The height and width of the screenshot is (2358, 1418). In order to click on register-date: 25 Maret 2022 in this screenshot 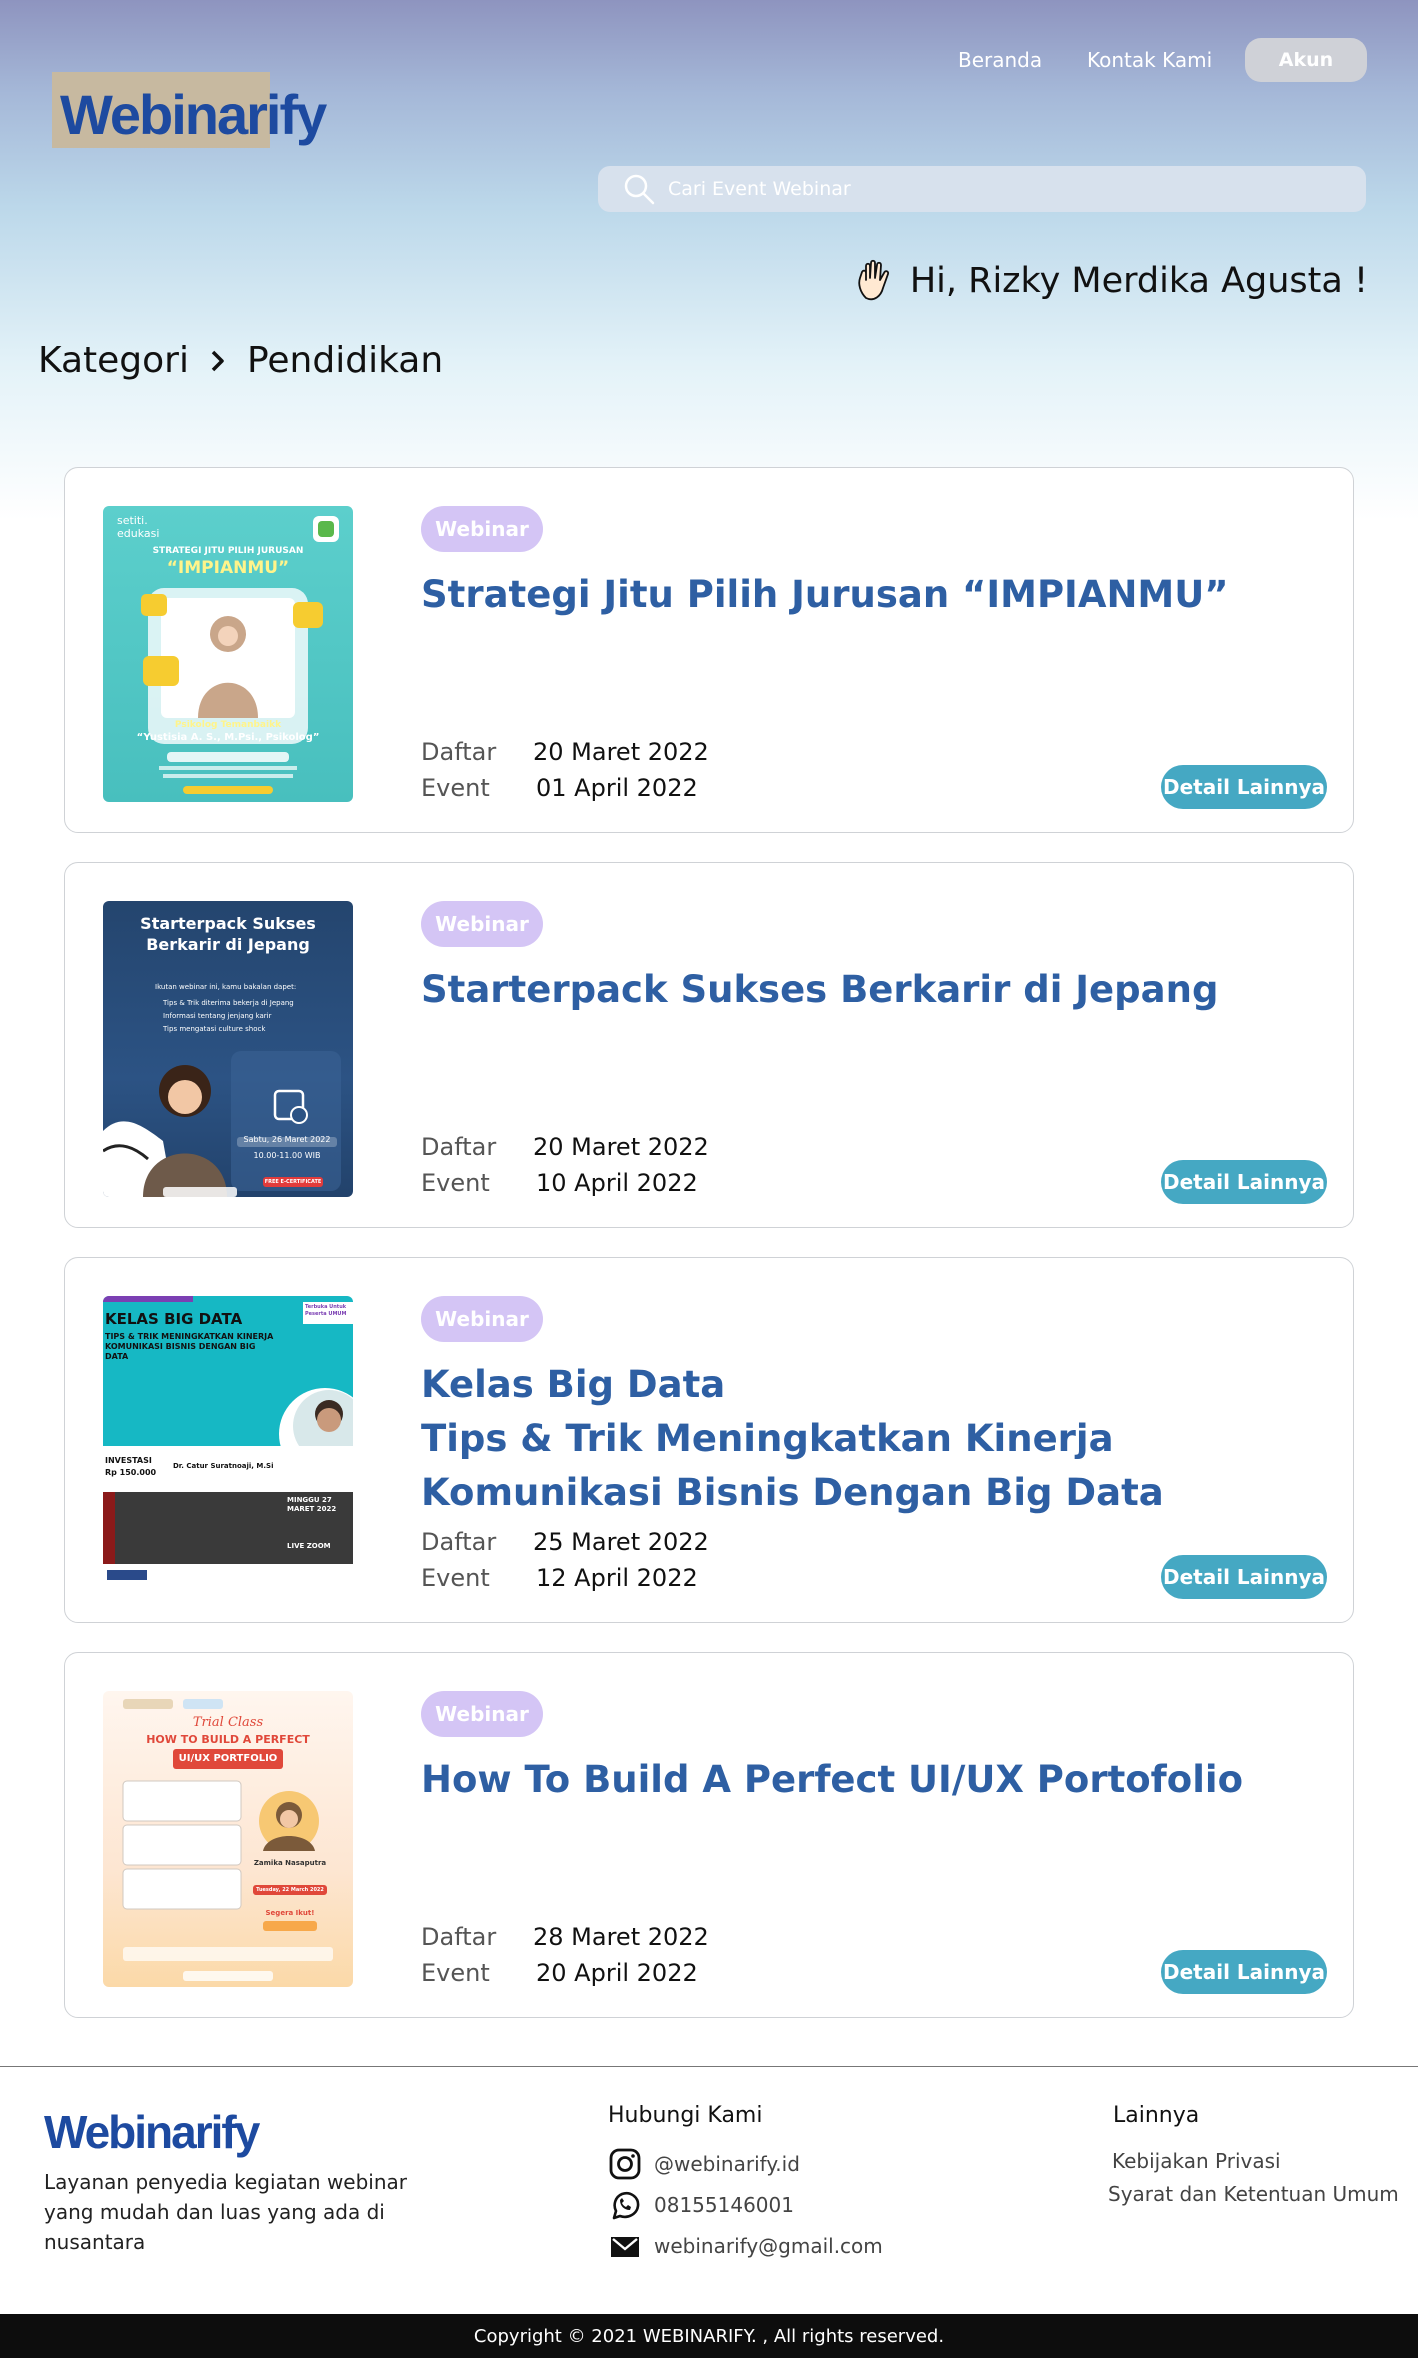, I will do `click(621, 1542)`.